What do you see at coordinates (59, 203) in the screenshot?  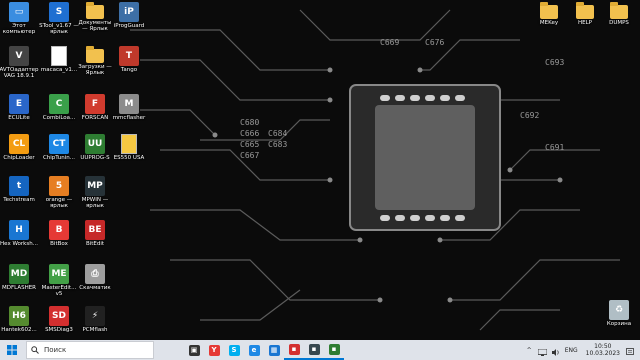 I see `desktop-icon-label: orange — ярлык` at bounding box center [59, 203].